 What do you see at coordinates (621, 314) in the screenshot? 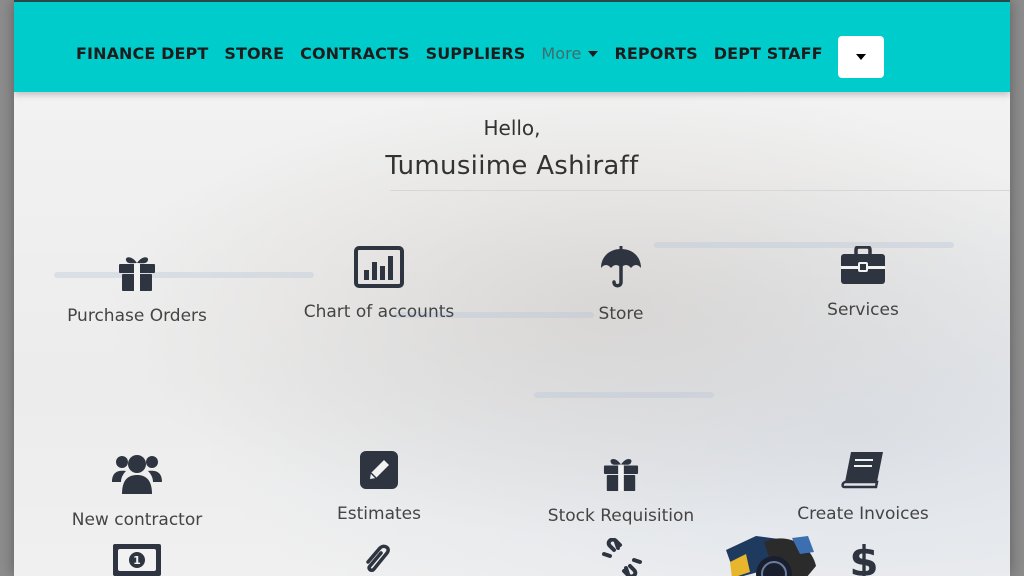
I see `tile-label: Store` at bounding box center [621, 314].